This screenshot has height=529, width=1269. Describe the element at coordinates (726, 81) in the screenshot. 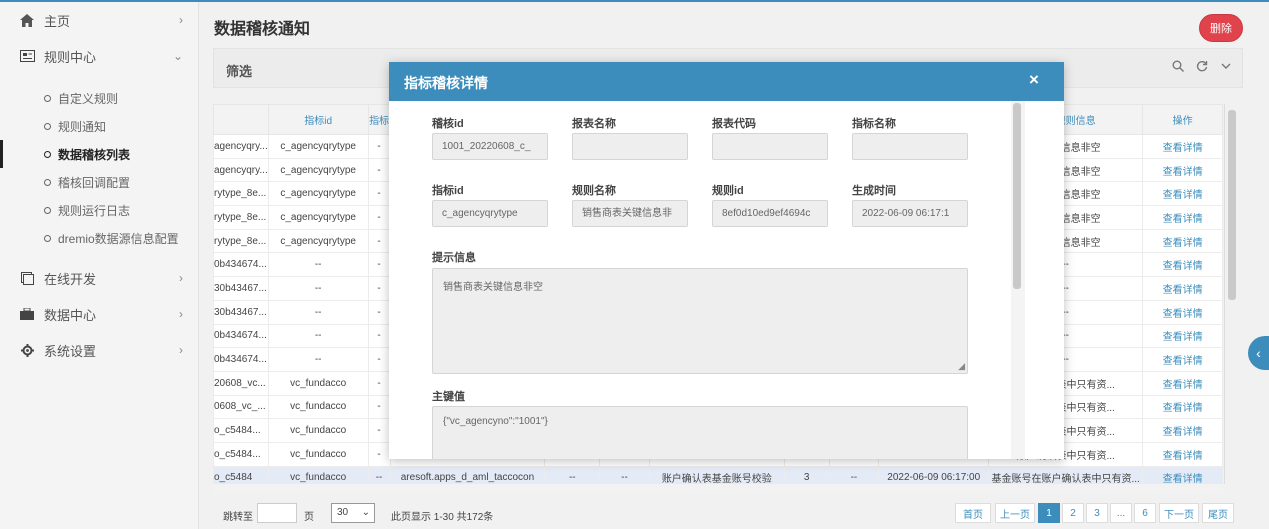

I see `modal-header: 指标稽核详情 ×` at that location.